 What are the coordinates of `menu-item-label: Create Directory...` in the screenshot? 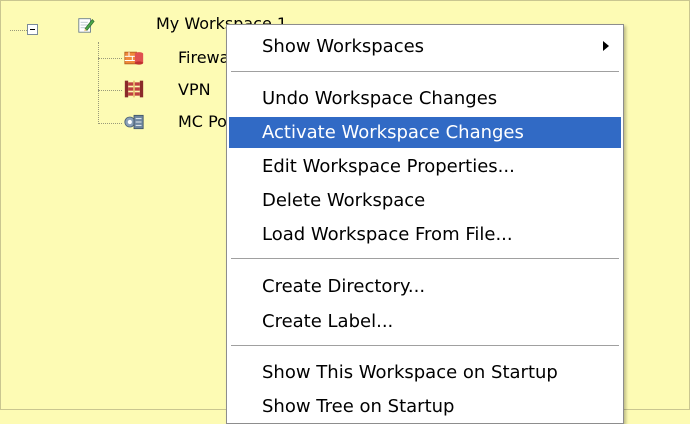 It's located at (344, 286).